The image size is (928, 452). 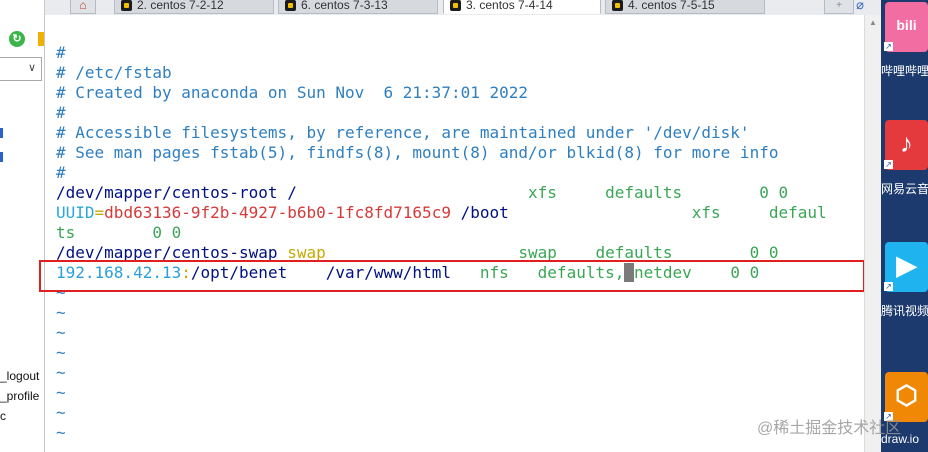 I want to click on tab-label: 2. centos 7-2-12, so click(x=180, y=6).